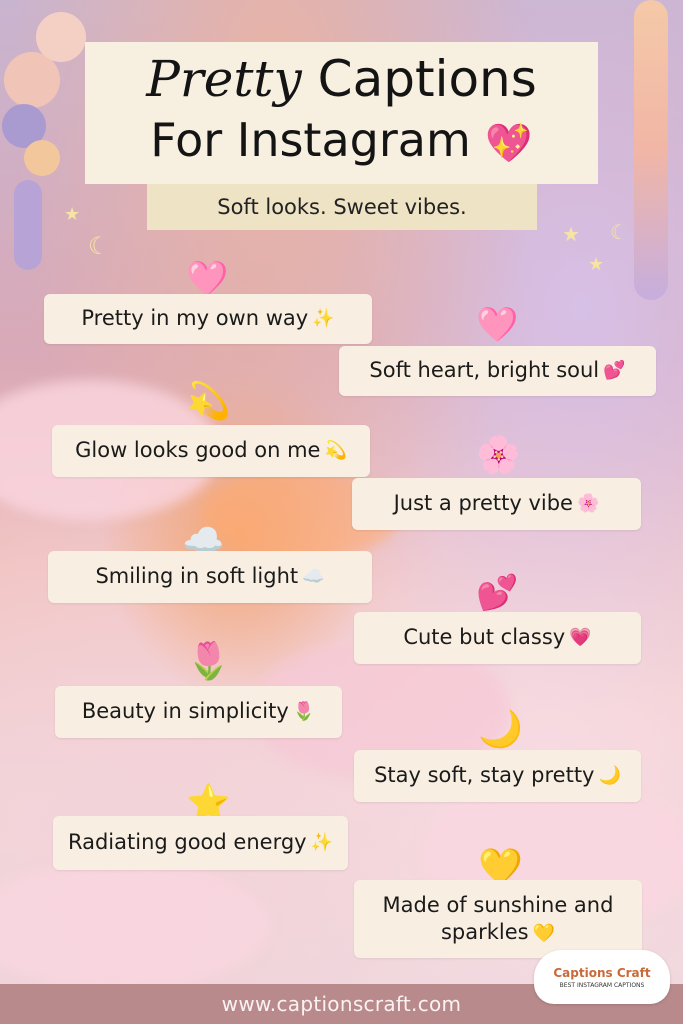 This screenshot has height=1024, width=683. What do you see at coordinates (484, 370) in the screenshot?
I see `caption-text: Soft heart, bright soul` at bounding box center [484, 370].